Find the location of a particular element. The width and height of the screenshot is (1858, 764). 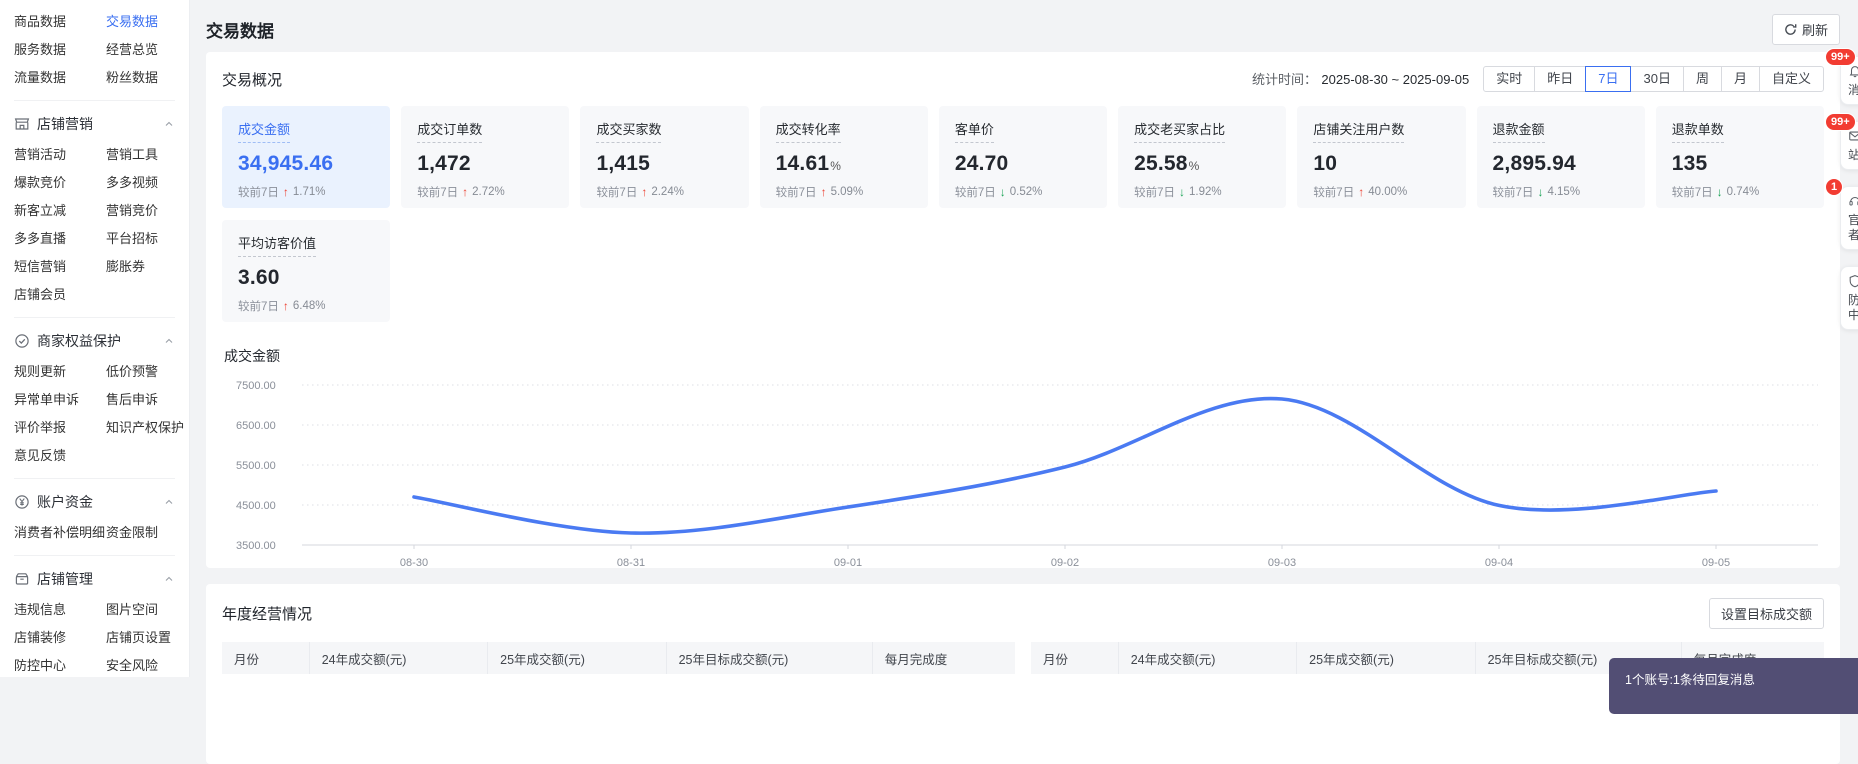

sidebar-link: 交易数据 is located at coordinates (147, 22).